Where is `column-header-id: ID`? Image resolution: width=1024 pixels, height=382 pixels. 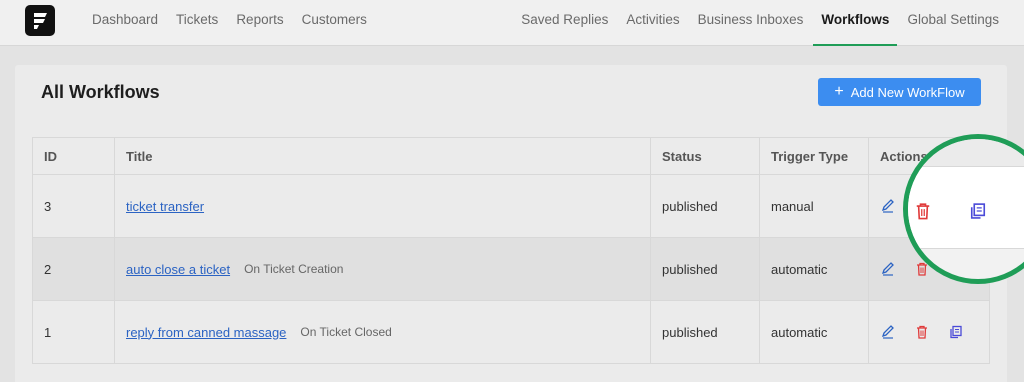 column-header-id: ID is located at coordinates (50, 156).